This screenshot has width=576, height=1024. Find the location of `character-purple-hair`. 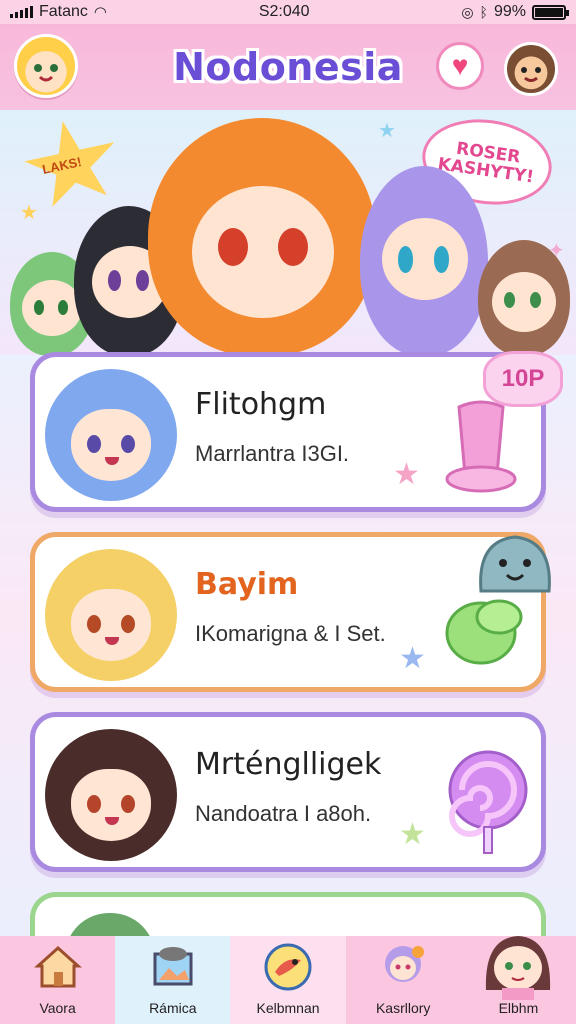

character-purple-hair is located at coordinates (424, 260).